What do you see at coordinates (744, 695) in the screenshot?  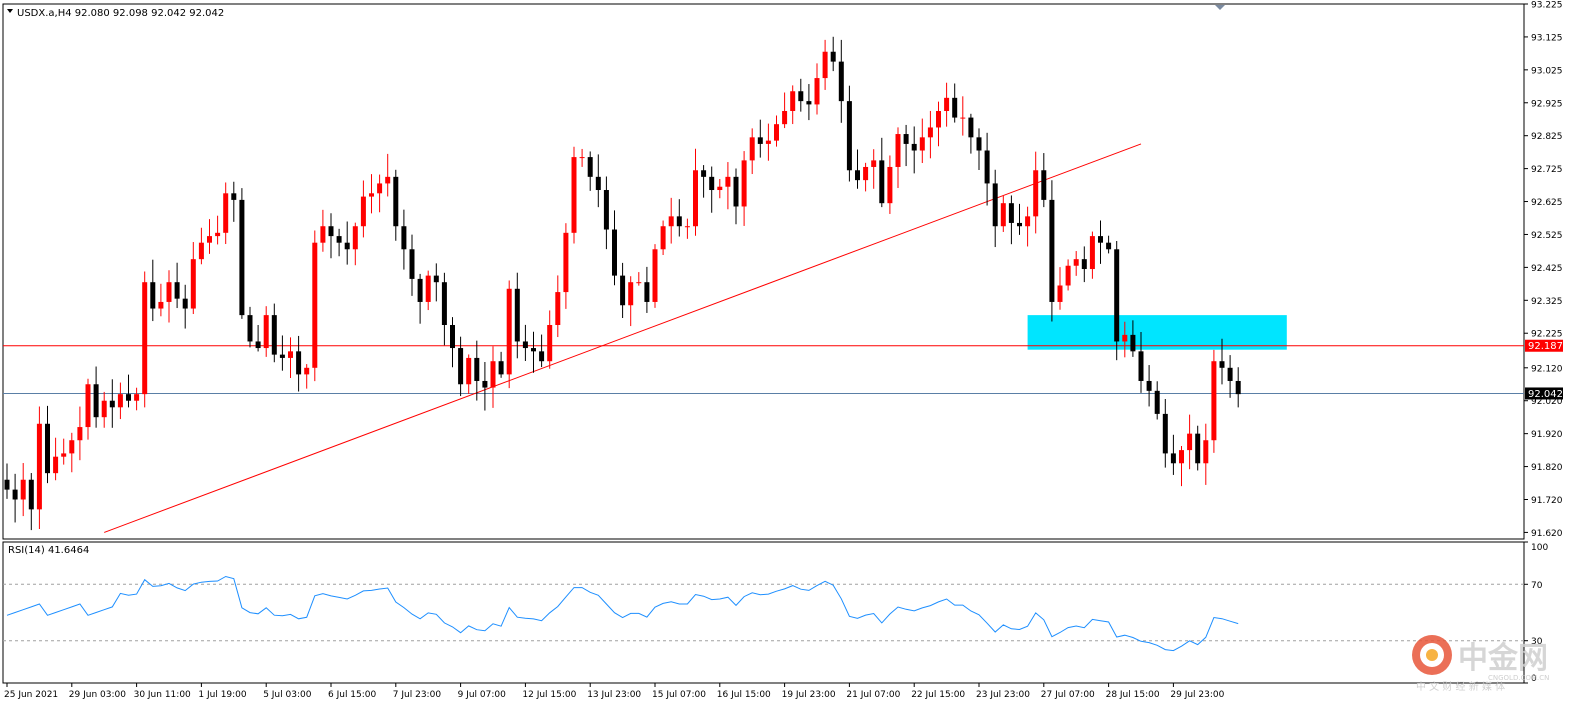 I see `time-tick-label: 16 Jul 15:00` at bounding box center [744, 695].